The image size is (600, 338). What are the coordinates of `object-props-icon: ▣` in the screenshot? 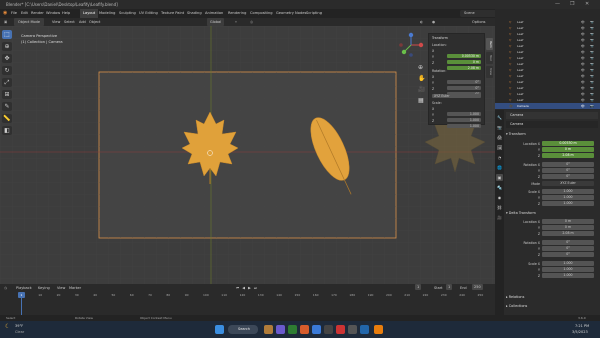 It's located at (499, 177).